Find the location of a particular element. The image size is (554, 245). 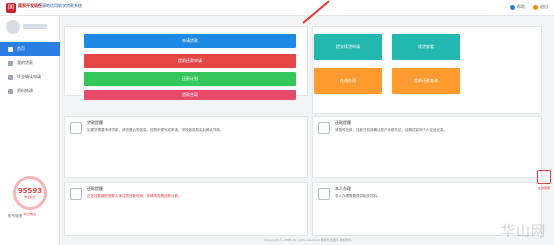

bank-logo-icon: 国 is located at coordinates (11, 8).